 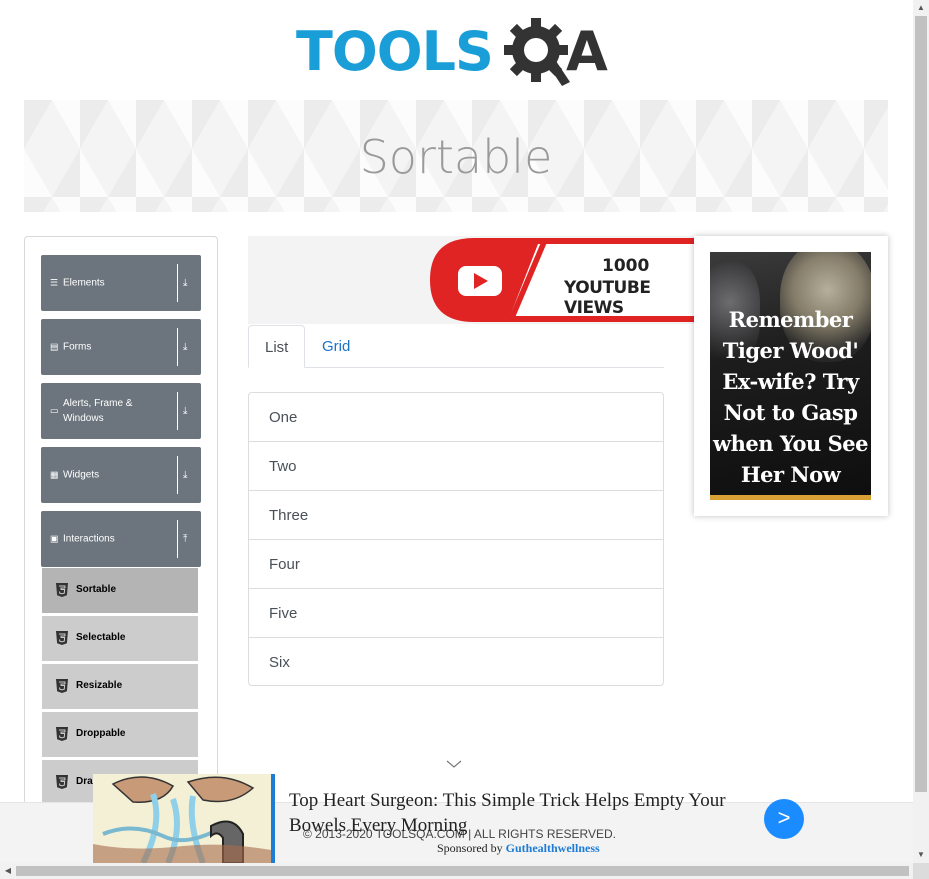 What do you see at coordinates (336, 346) in the screenshot?
I see `tab-grid: Grid` at bounding box center [336, 346].